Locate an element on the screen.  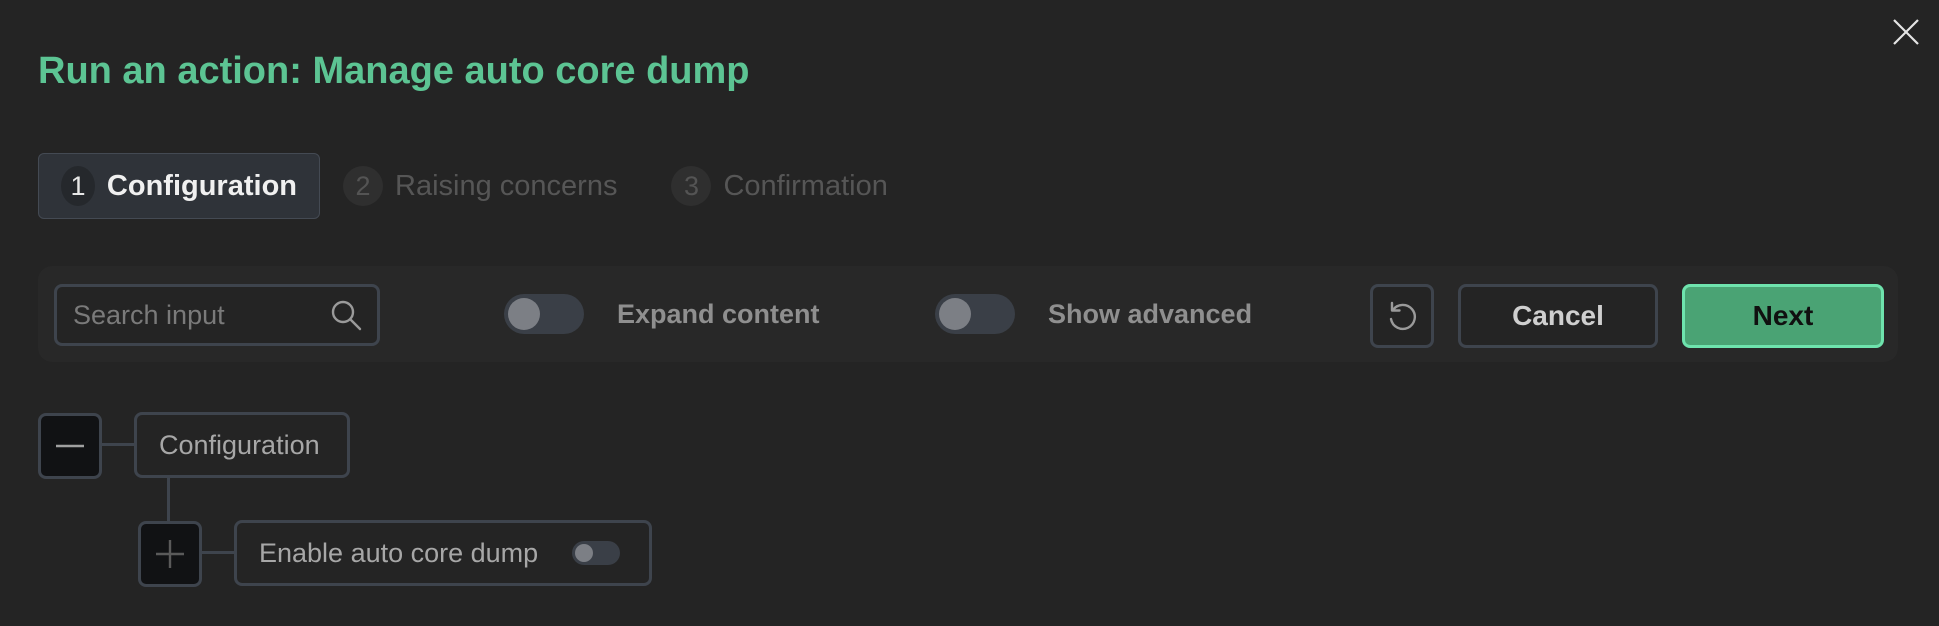
collapse-configuration-button is located at coordinates (70, 446).